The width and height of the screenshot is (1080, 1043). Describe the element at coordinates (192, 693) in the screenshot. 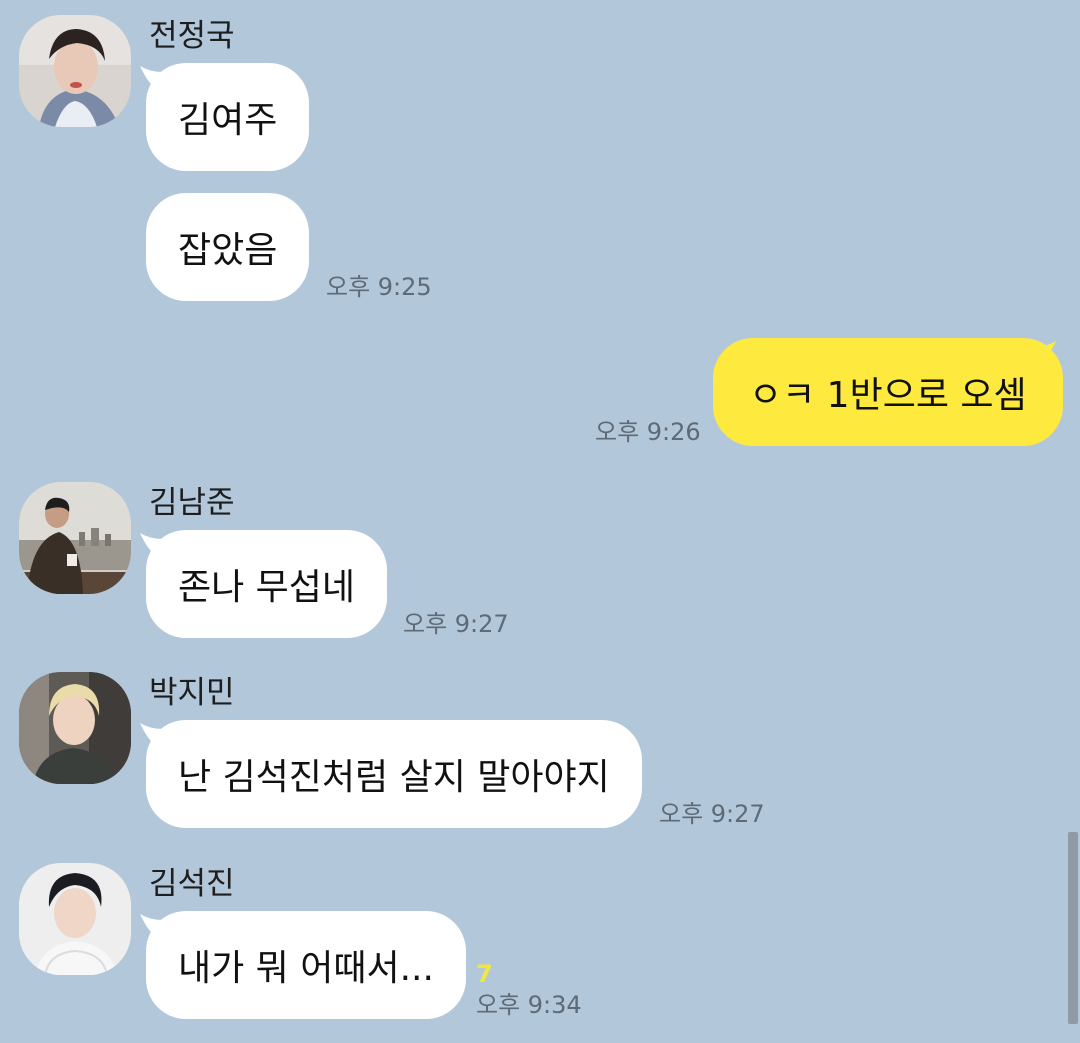

I see `sender-name: 박지민` at that location.